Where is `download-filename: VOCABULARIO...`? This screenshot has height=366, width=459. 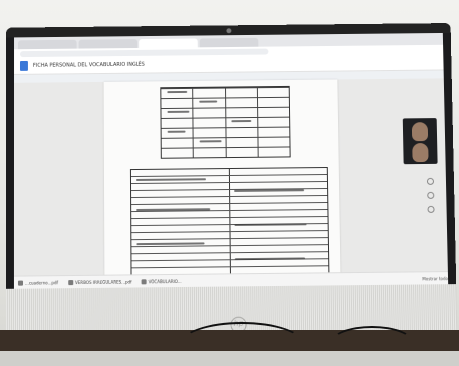
download-filename: VOCABULARIO... is located at coordinates (165, 281).